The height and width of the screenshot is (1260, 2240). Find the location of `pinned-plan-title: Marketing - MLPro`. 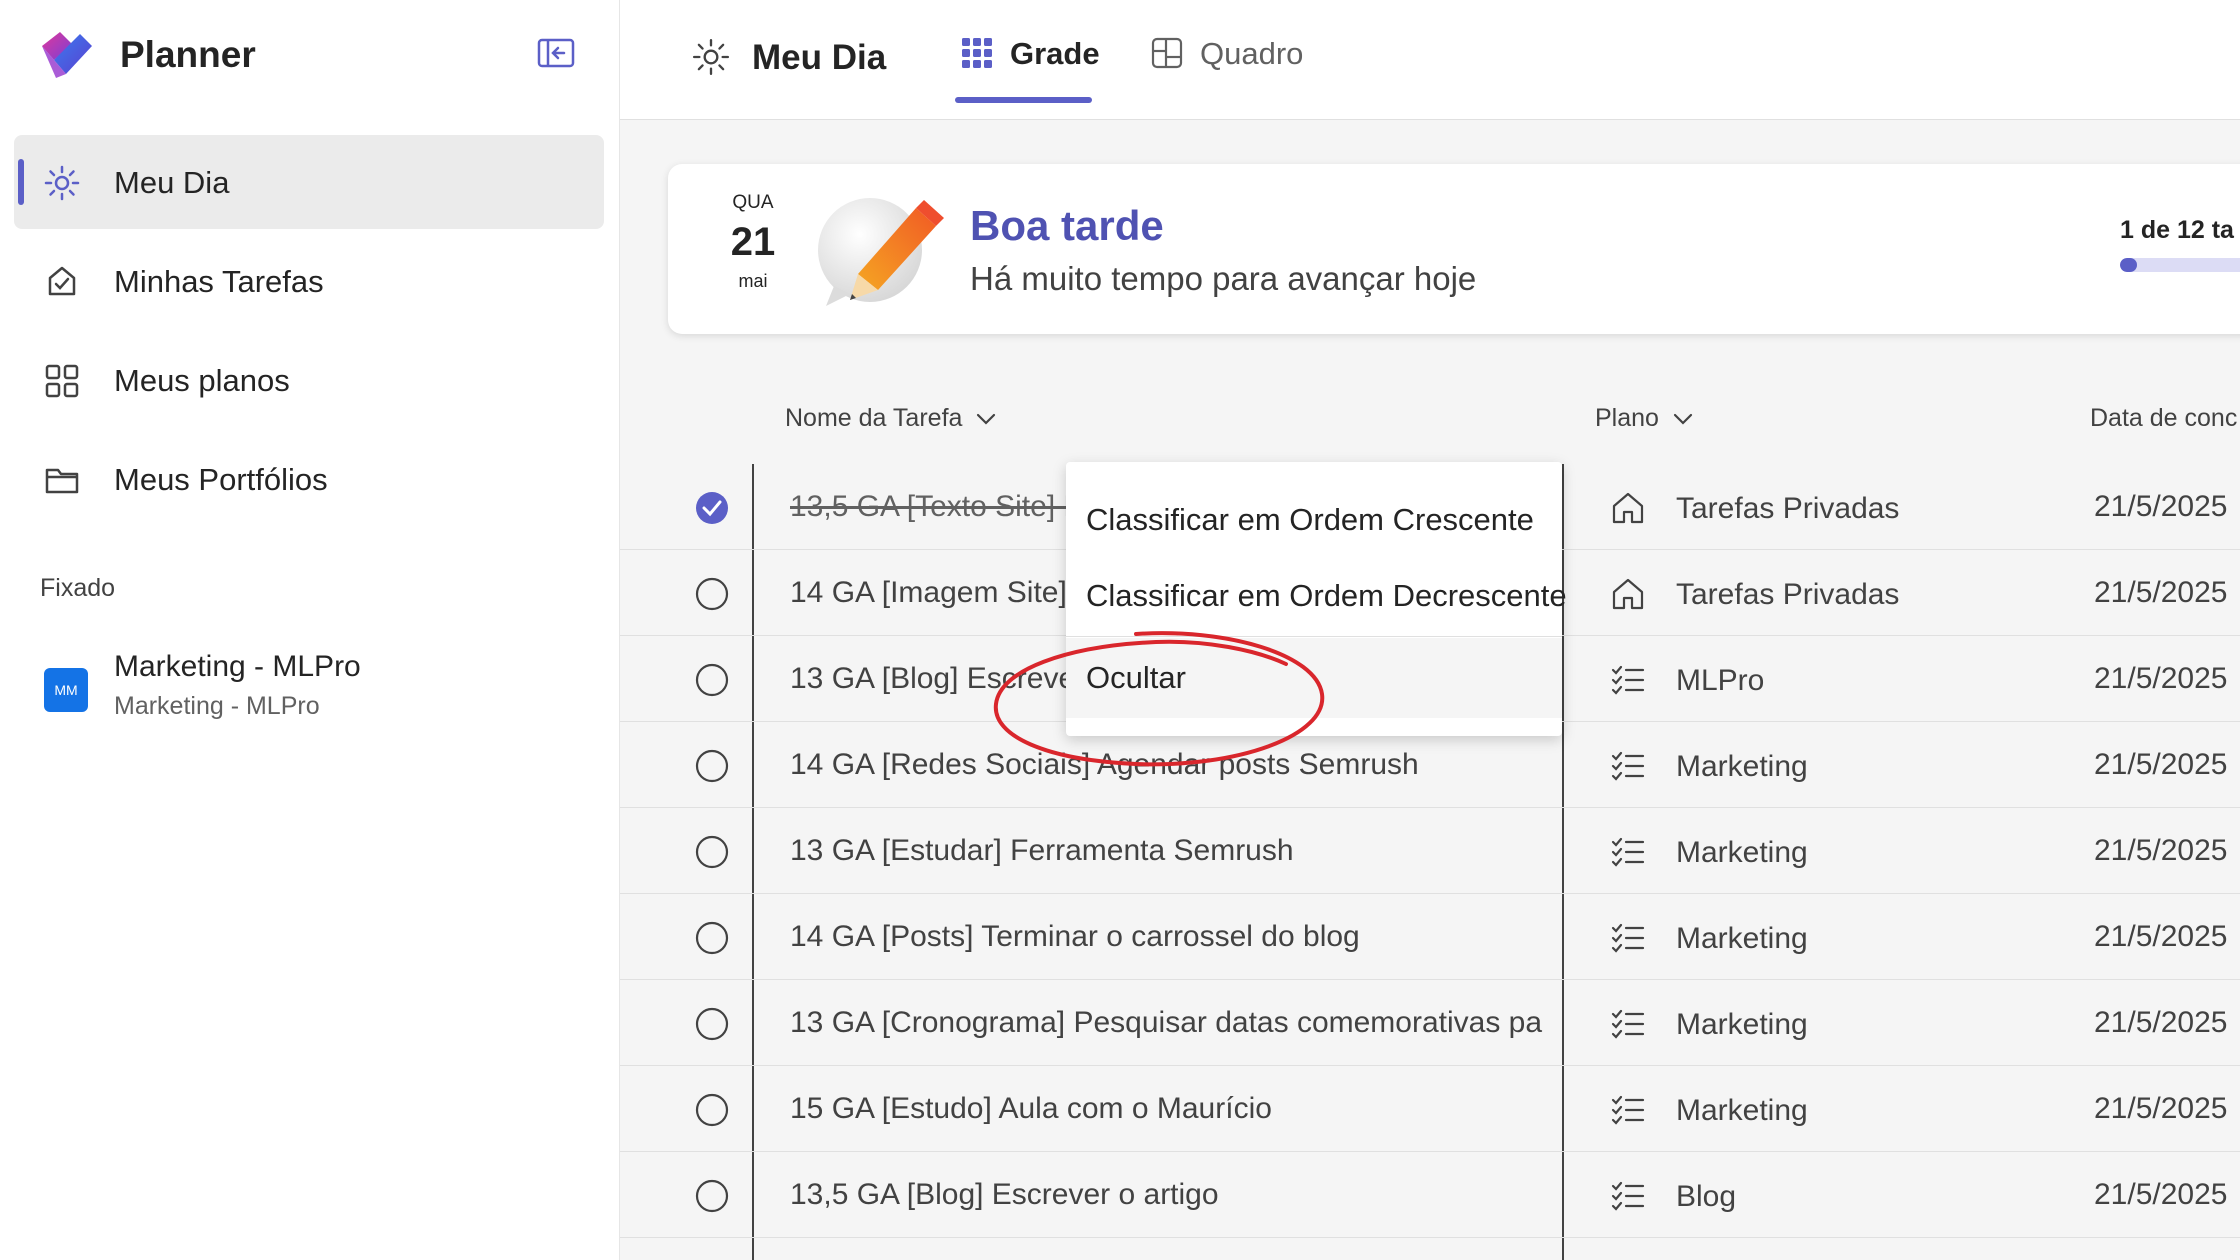

pinned-plan-title: Marketing - MLPro is located at coordinates (237, 666).